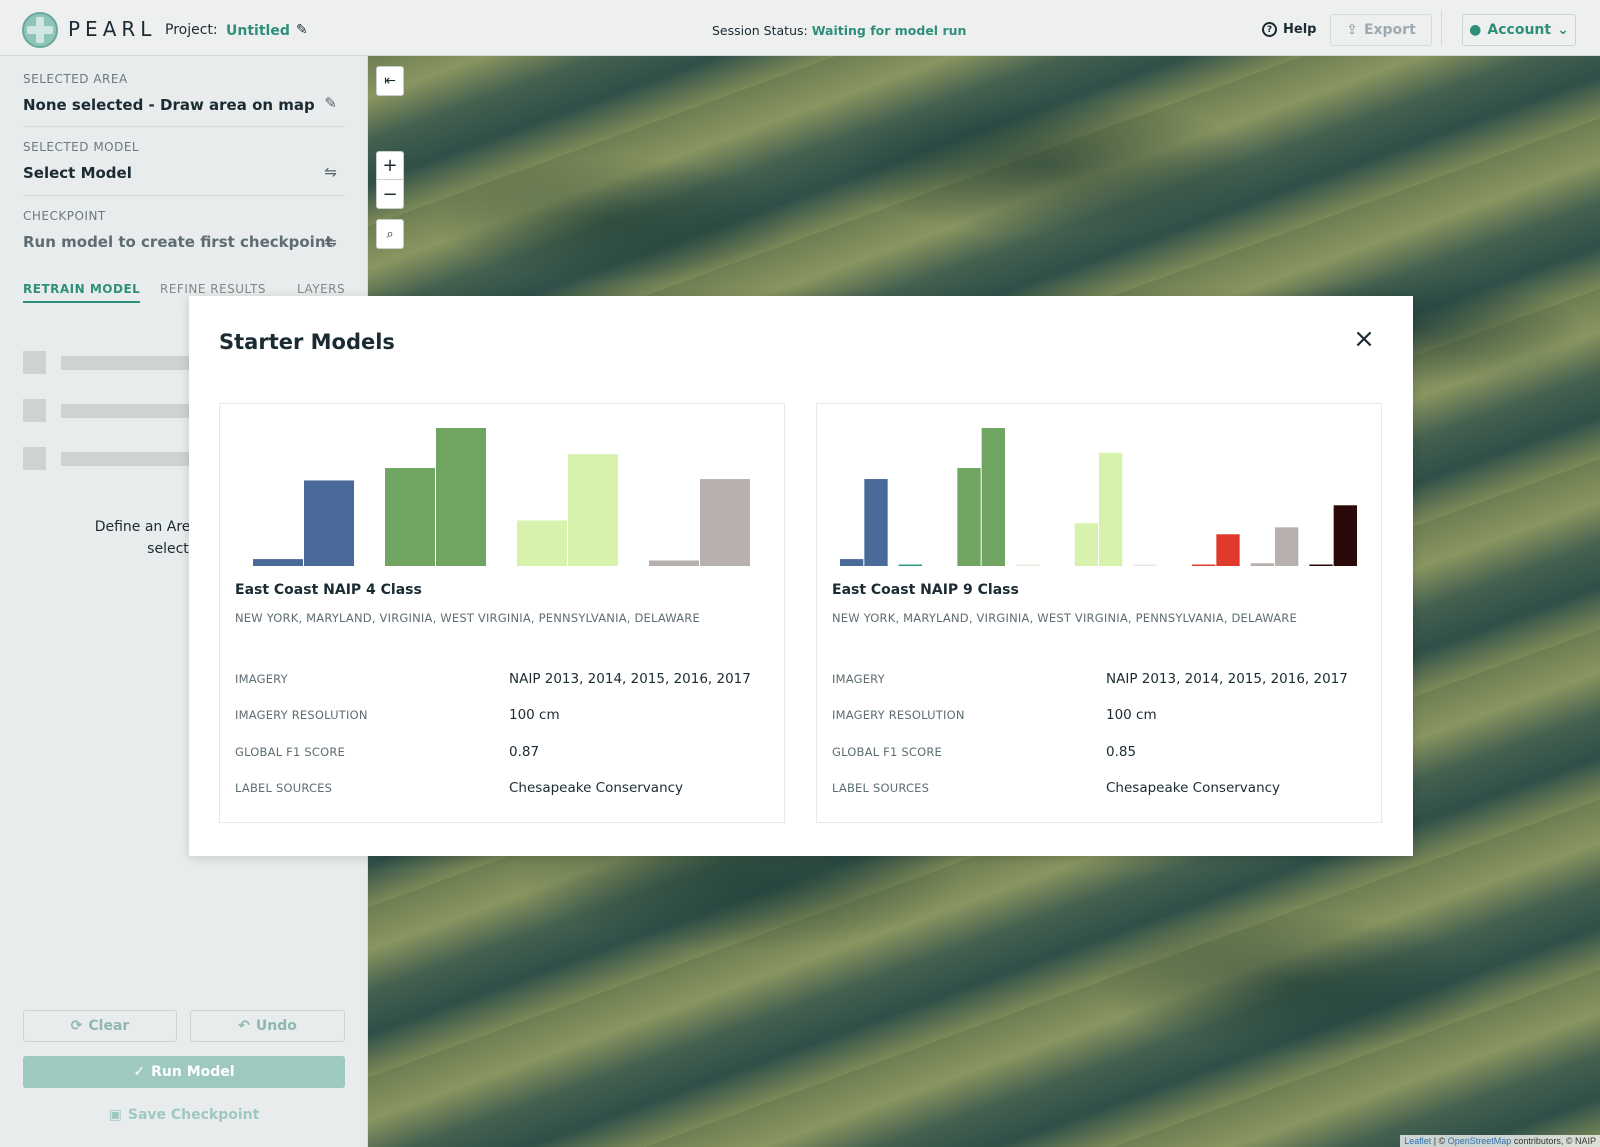 Image resolution: width=1600 pixels, height=1147 pixels. Describe the element at coordinates (184, 168) in the screenshot. I see `selected-model-field: SELECTED MODEL Select Model ⇋` at that location.